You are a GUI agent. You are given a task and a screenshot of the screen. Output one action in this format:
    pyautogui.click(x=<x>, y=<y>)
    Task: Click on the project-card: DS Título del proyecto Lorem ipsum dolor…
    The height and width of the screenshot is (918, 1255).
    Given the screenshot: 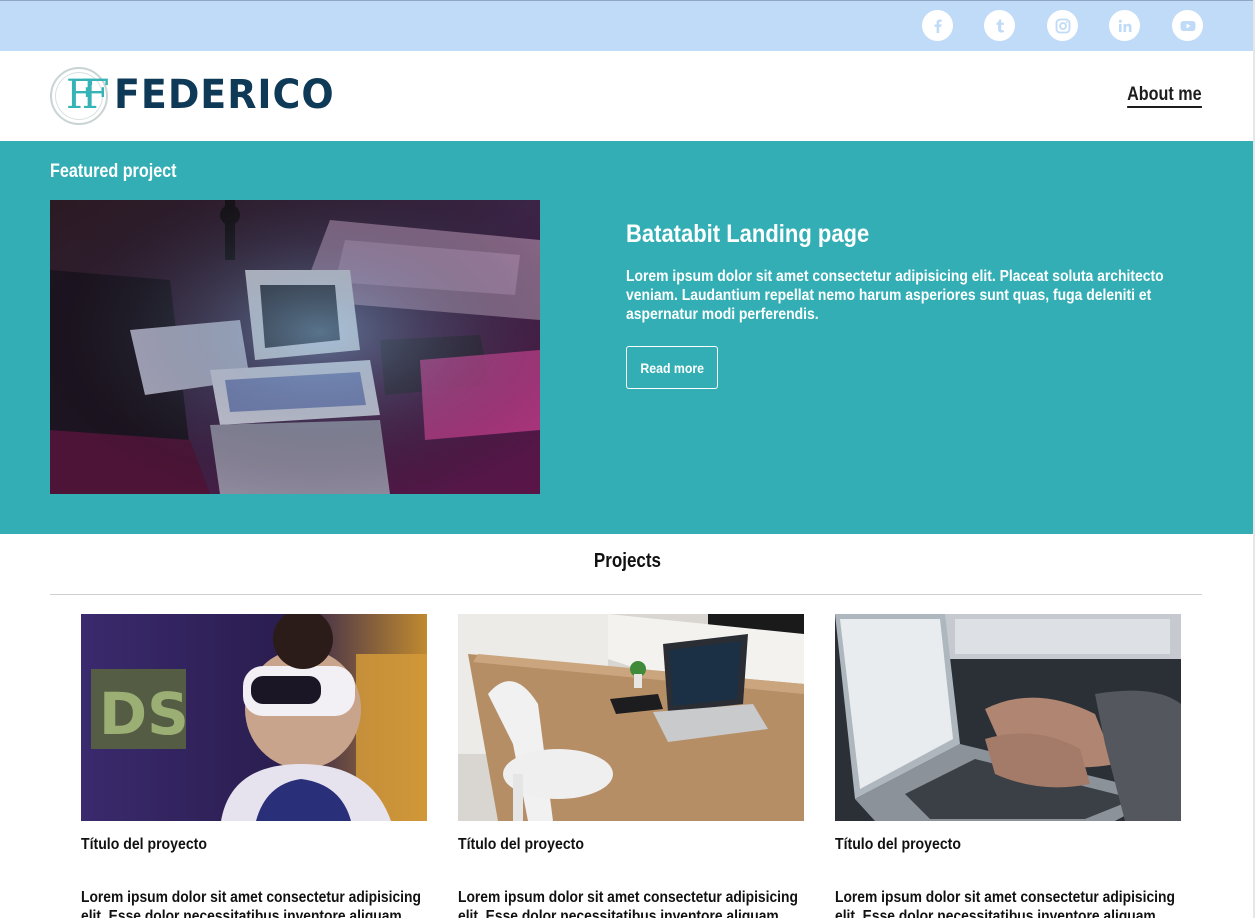 What is the action you would take?
    pyautogui.click(x=254, y=766)
    